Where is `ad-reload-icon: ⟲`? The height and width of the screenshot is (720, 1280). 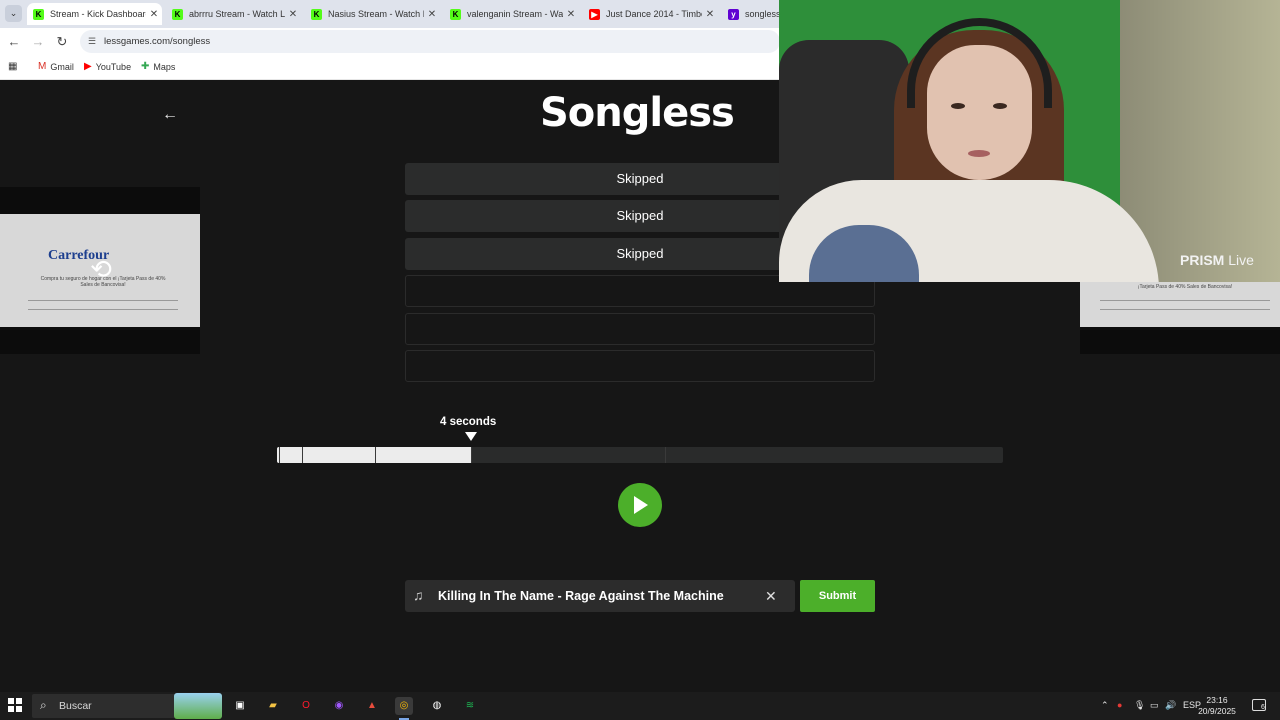 ad-reload-icon: ⟲ is located at coordinates (101, 269).